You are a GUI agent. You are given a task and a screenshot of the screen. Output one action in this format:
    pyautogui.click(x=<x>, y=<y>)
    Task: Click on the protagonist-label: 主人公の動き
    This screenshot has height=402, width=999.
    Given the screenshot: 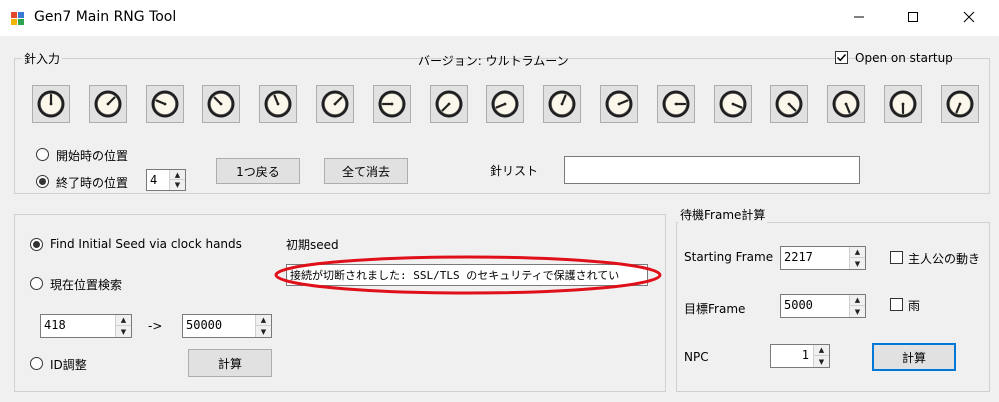 What is the action you would take?
    pyautogui.click(x=944, y=259)
    